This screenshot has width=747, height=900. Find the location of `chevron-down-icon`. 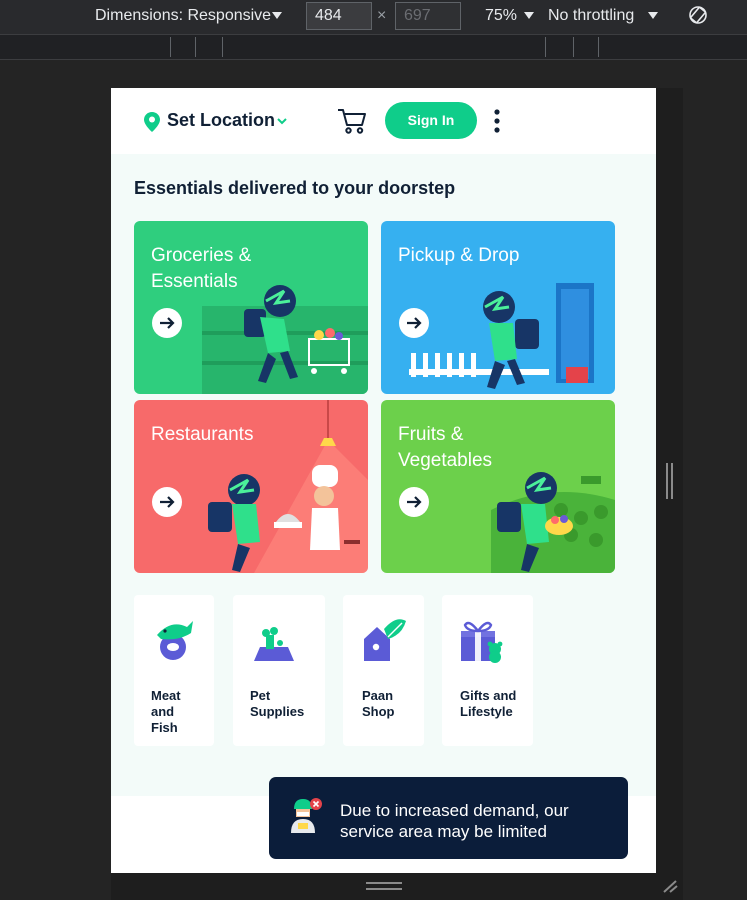

chevron-down-icon is located at coordinates (282, 121).